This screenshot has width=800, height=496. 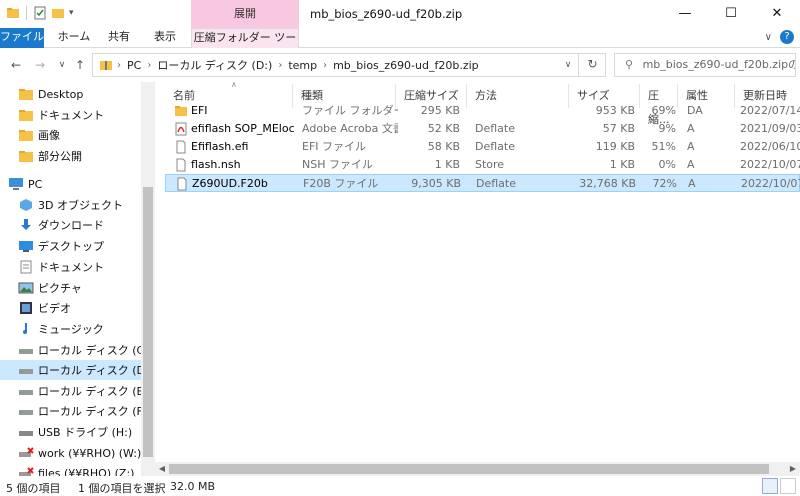 I want to click on nav-item-label: 画像, so click(x=49, y=135).